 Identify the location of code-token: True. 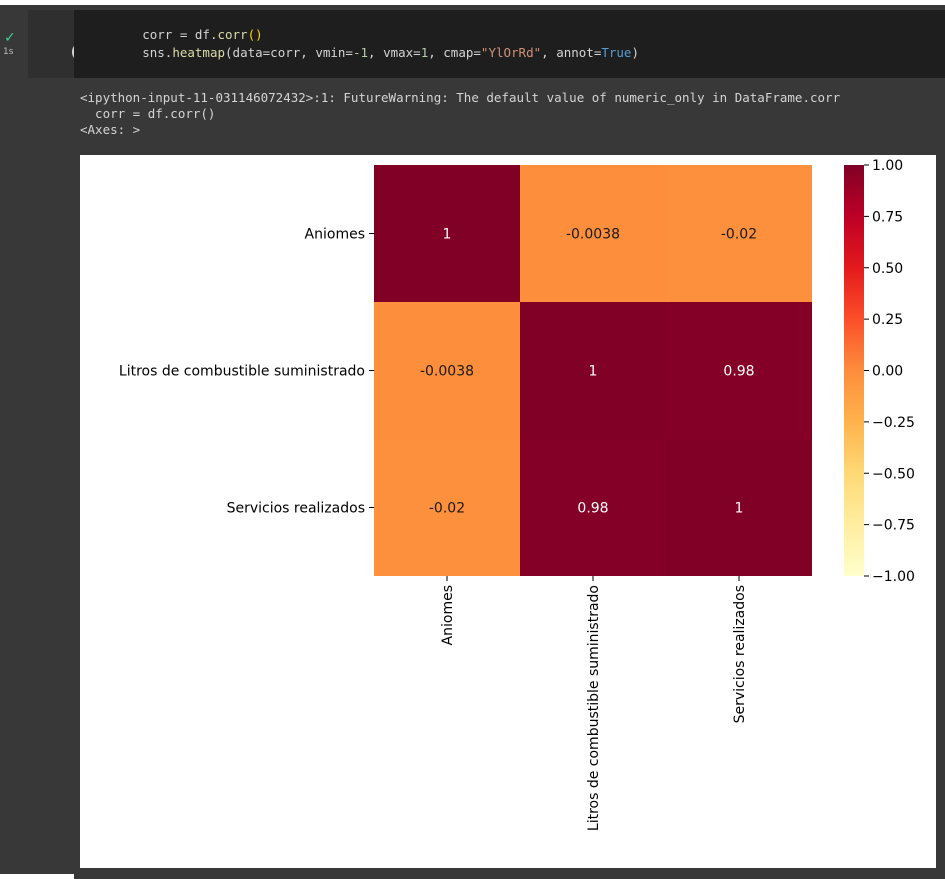
(616, 52).